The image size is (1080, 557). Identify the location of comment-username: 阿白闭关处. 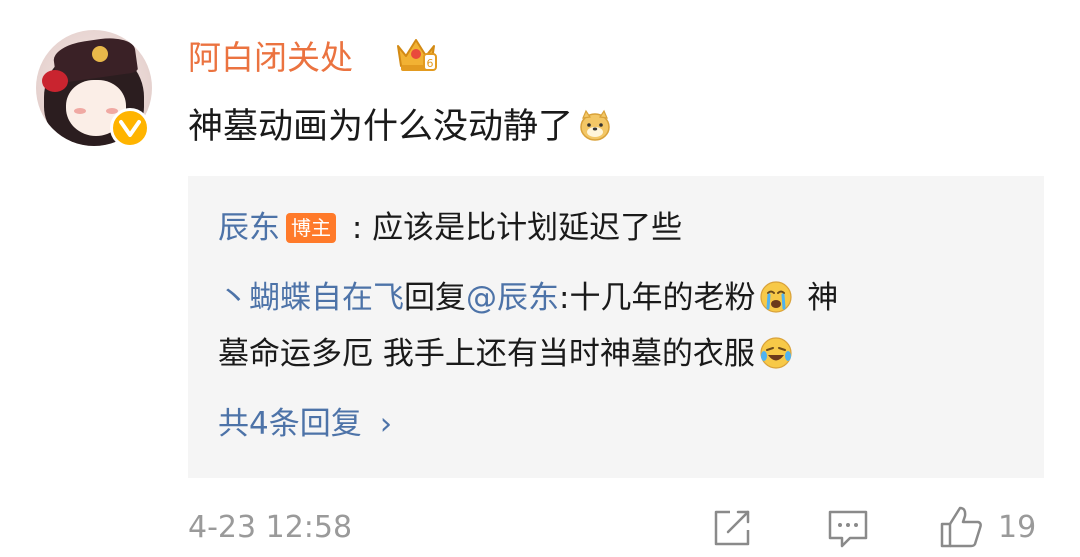
(270, 58).